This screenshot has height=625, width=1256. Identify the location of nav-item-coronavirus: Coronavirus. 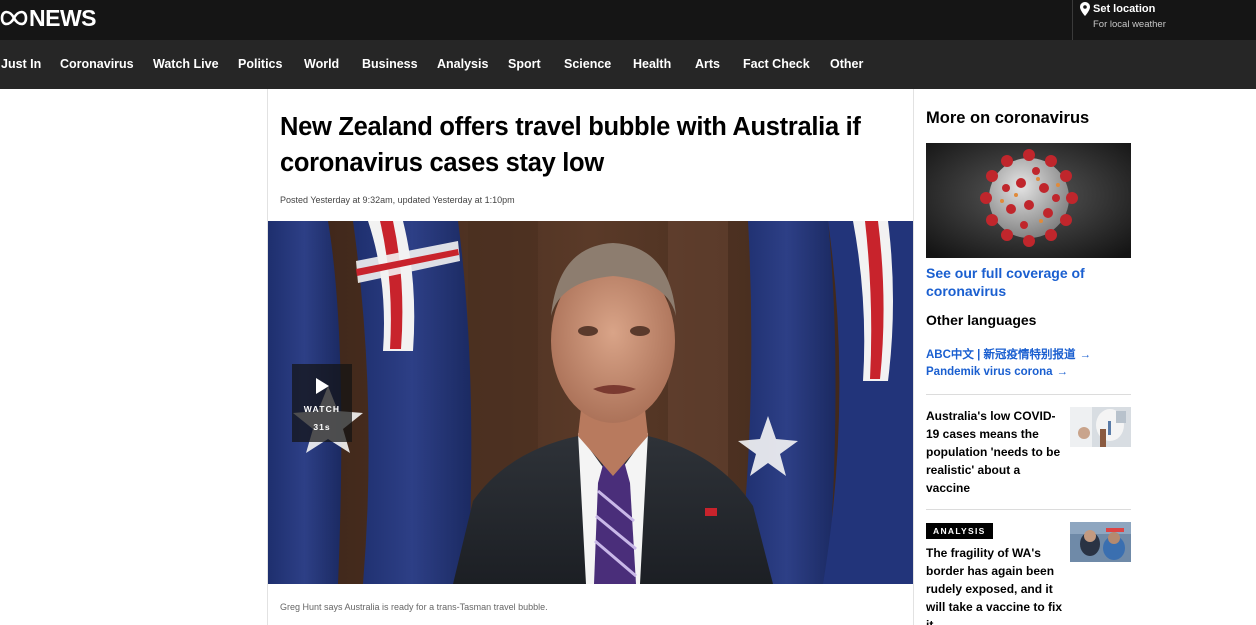
(97, 64).